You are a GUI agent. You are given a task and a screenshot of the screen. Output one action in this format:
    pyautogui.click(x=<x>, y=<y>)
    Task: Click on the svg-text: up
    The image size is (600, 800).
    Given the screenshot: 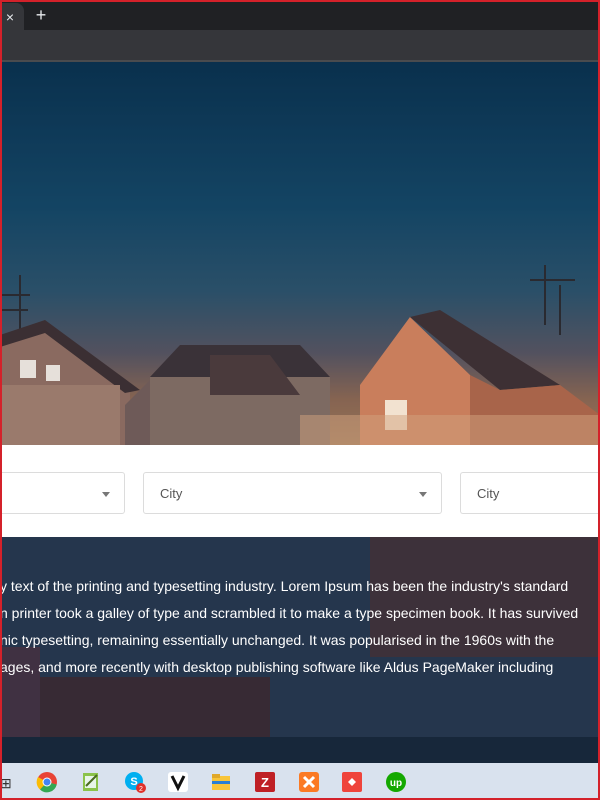 What is the action you would take?
    pyautogui.click(x=396, y=783)
    